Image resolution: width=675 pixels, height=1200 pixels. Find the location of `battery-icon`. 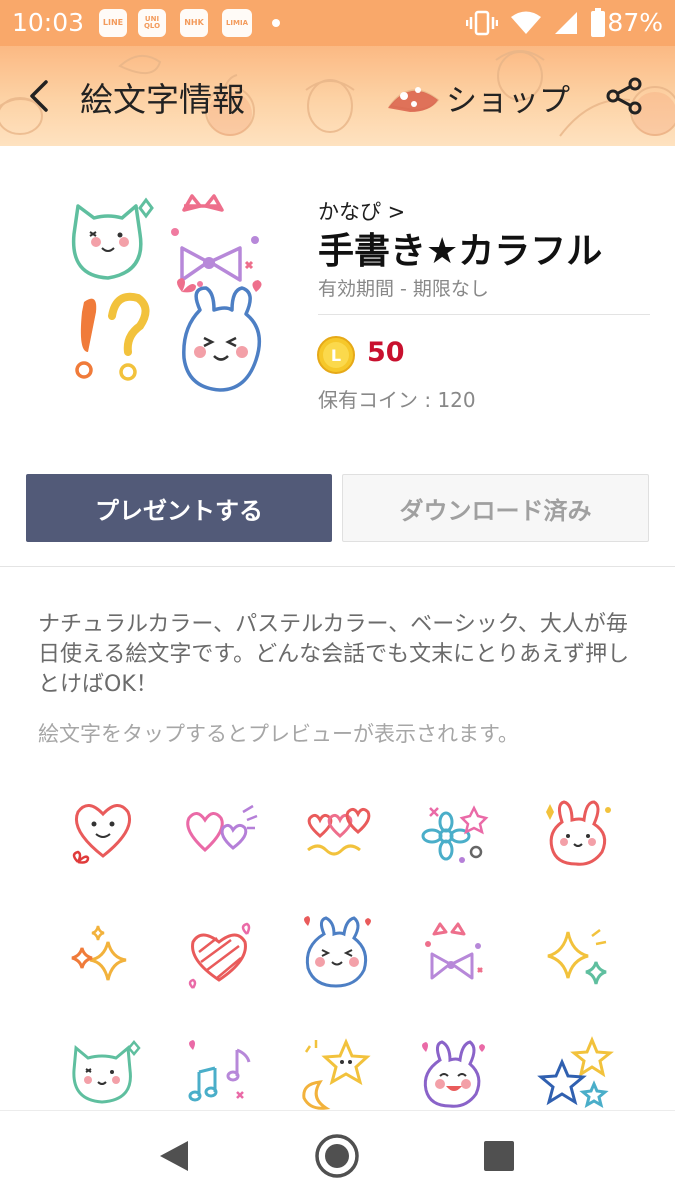

battery-icon is located at coordinates (598, 22).